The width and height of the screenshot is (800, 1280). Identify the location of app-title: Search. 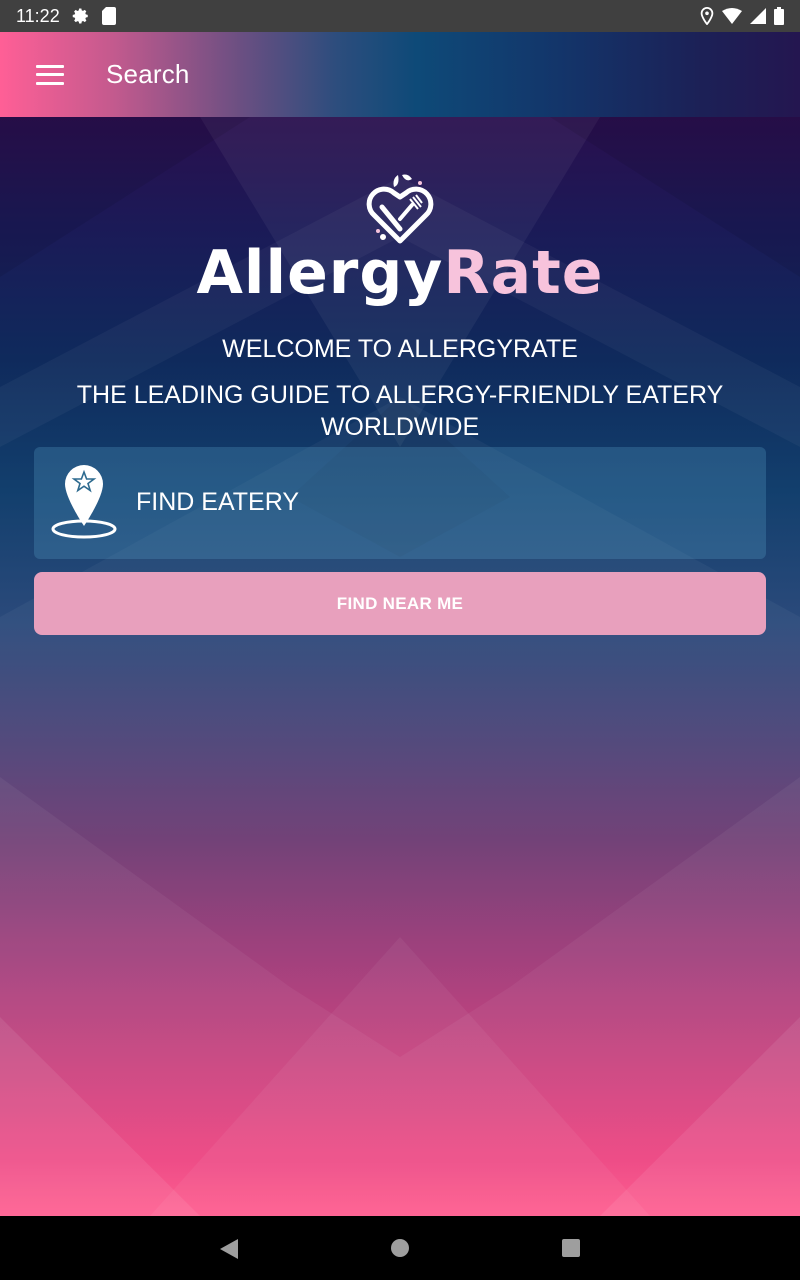
(148, 74).